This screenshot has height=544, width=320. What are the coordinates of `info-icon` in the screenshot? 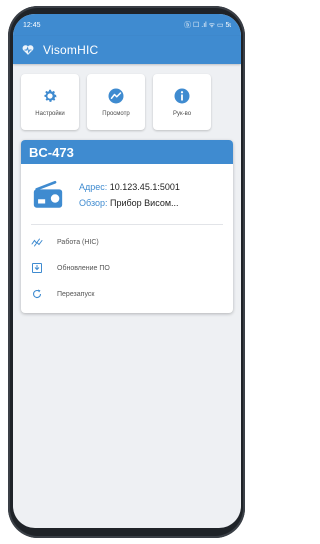 It's located at (182, 96).